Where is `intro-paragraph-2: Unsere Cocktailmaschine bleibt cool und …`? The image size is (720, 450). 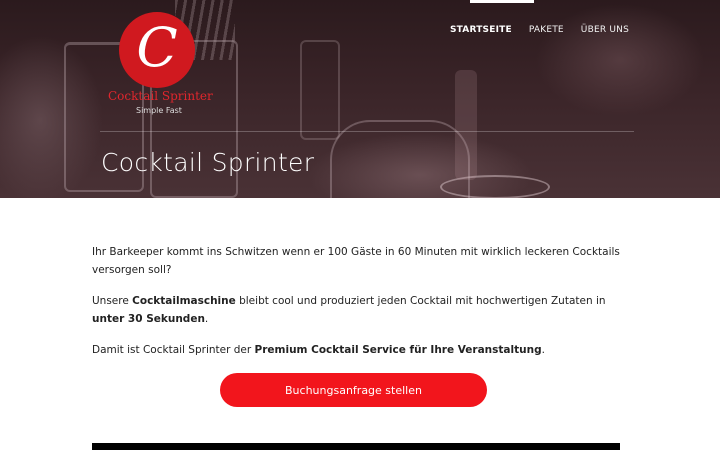
intro-paragraph-2: Unsere Cocktailmaschine bleibt cool und … is located at coordinates (362, 310).